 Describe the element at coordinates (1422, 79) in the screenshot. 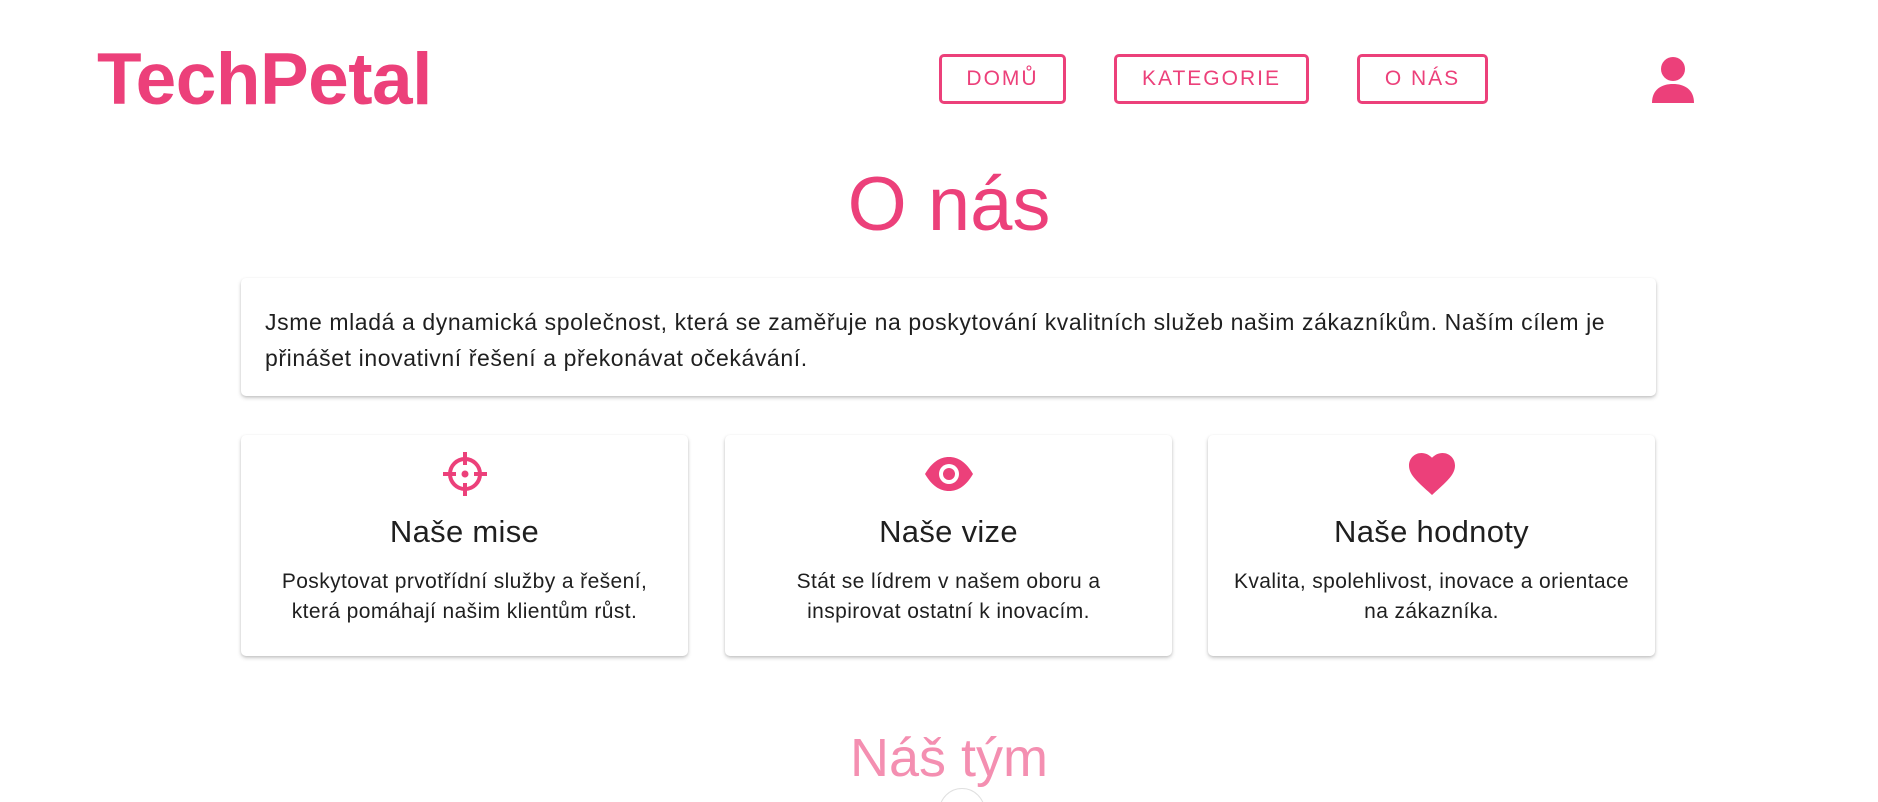

I see `nav-button-about: O NÁS` at that location.